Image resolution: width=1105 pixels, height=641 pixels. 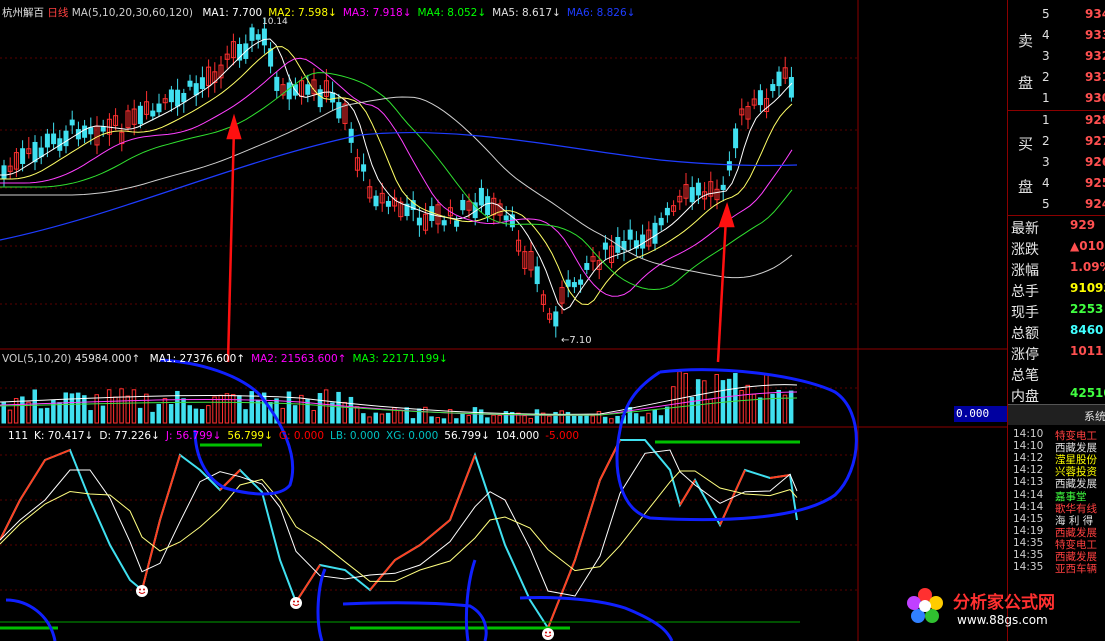 I want to click on order-price: 926, so click(x=1095, y=162).